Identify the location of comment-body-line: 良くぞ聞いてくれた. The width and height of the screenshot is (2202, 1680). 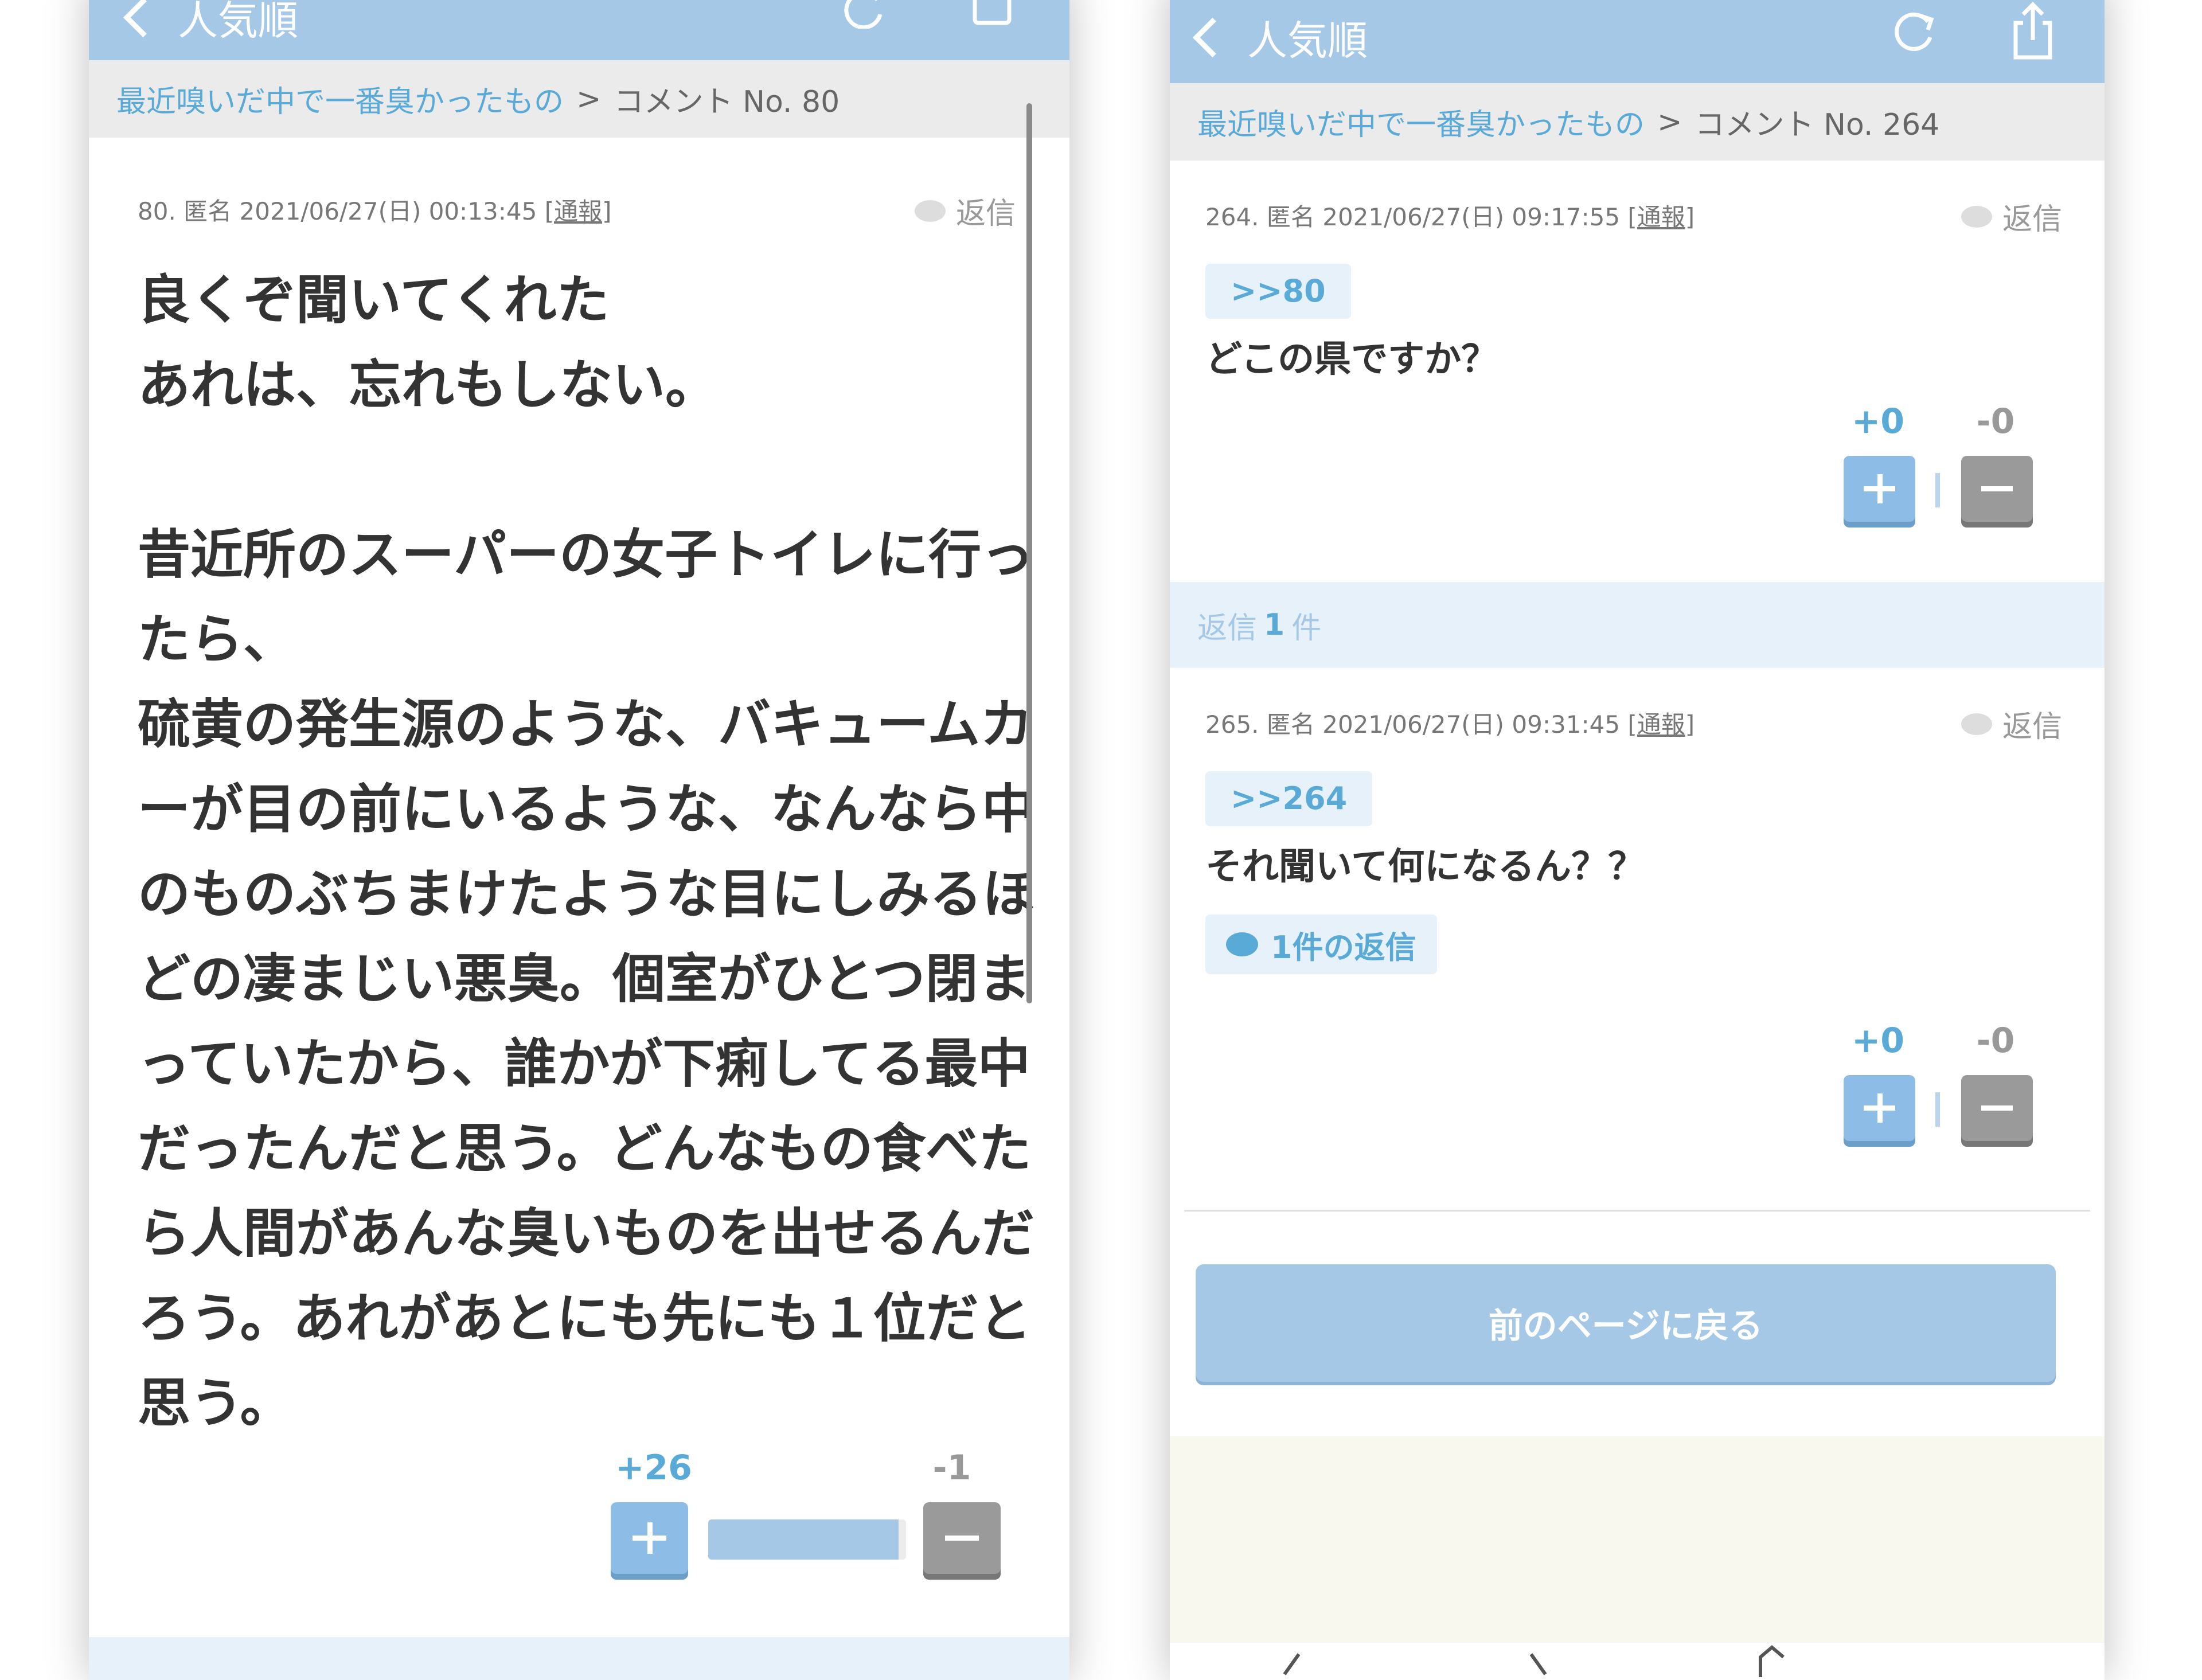
(374, 300).